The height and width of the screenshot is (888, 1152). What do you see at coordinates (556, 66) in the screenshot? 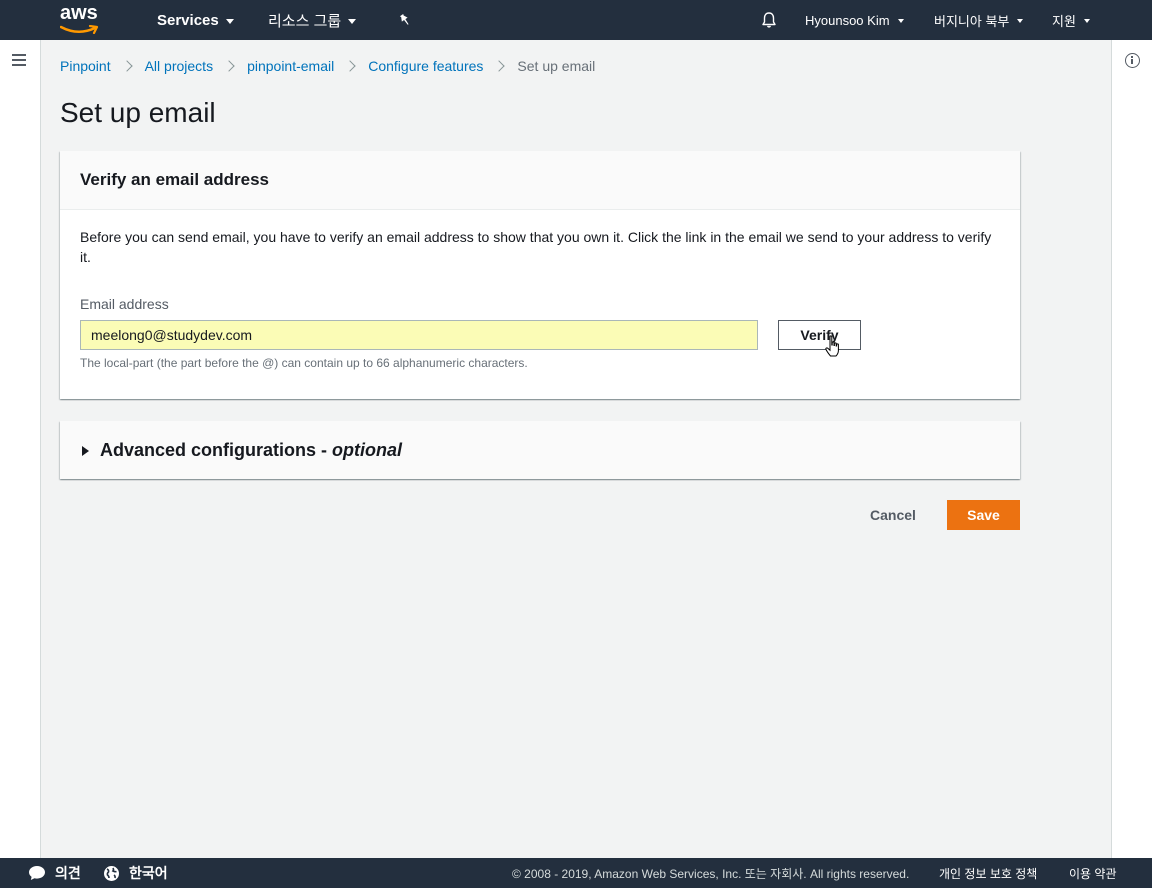
I see `breadcrumb-current: Set up email` at bounding box center [556, 66].